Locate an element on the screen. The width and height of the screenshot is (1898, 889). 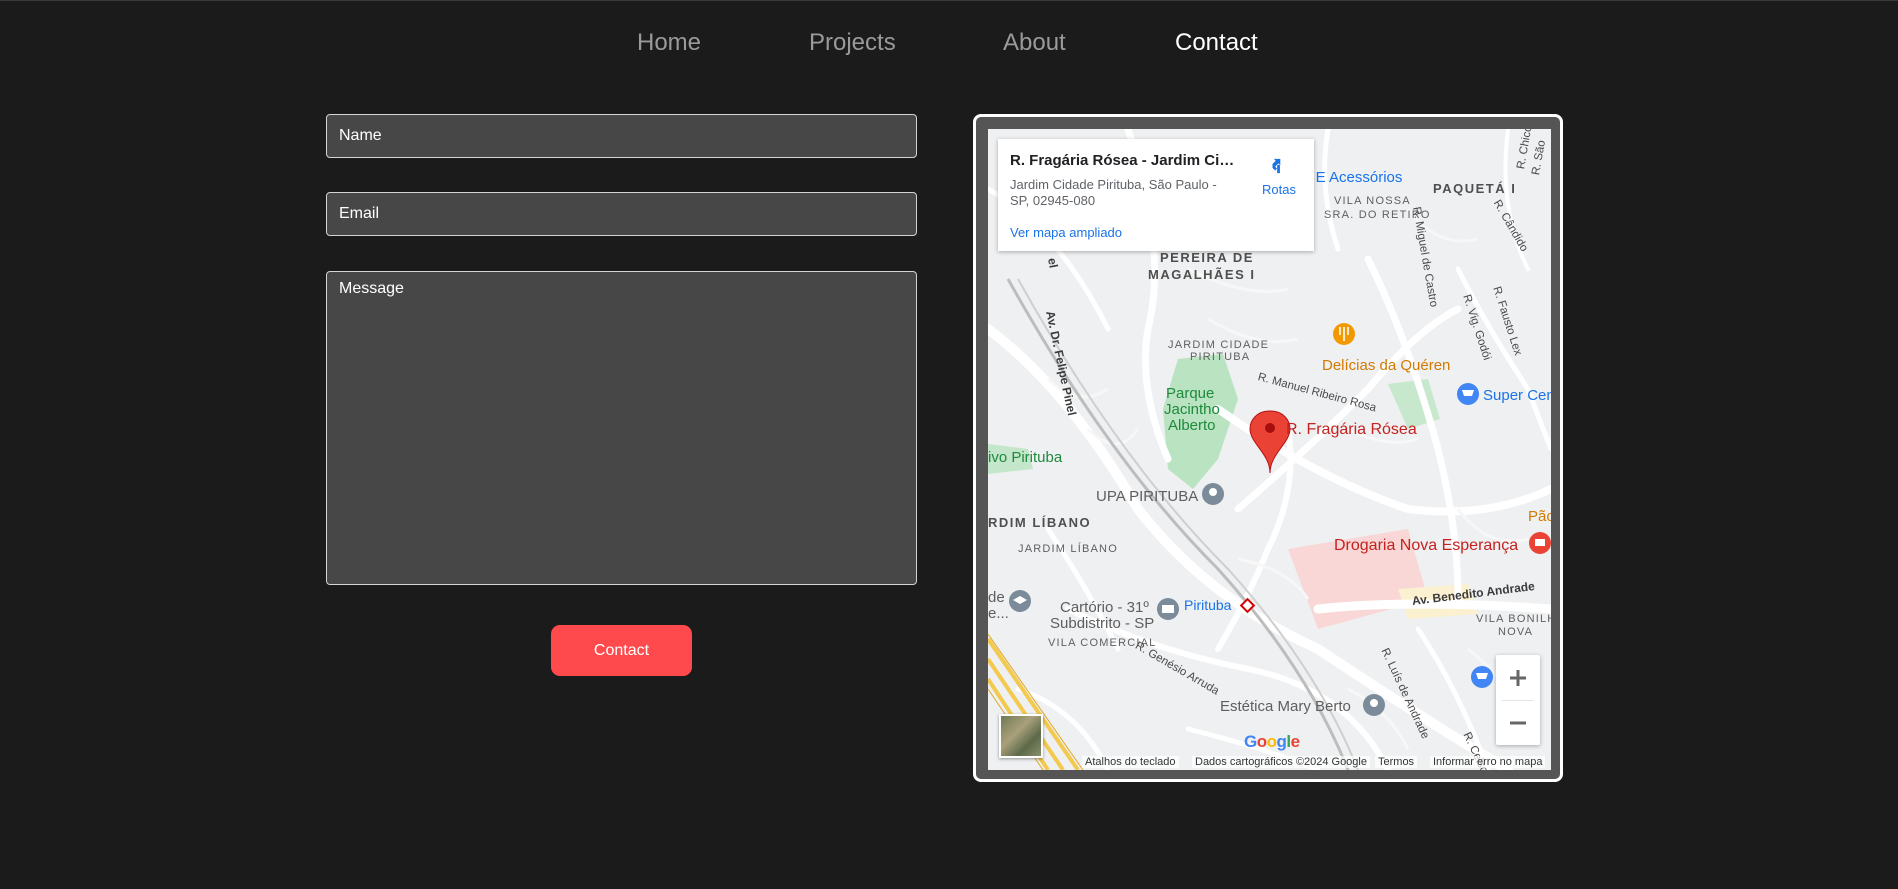
directions-label: Rotas is located at coordinates (1279, 189).